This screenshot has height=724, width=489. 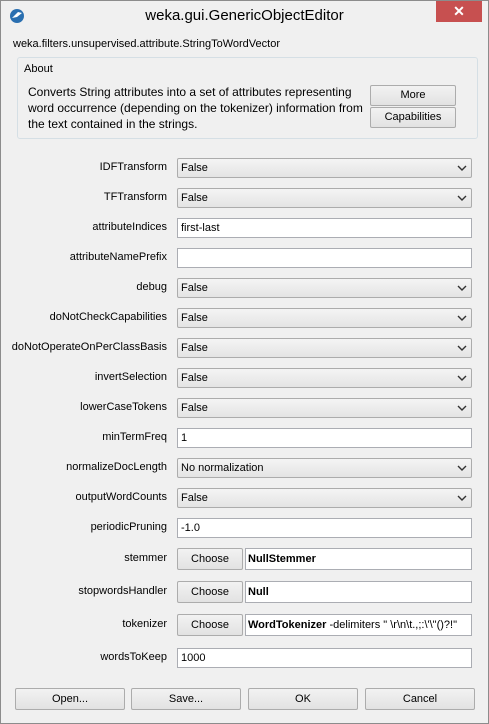 What do you see at coordinates (194, 378) in the screenshot?
I see `invert-selection-value: False` at bounding box center [194, 378].